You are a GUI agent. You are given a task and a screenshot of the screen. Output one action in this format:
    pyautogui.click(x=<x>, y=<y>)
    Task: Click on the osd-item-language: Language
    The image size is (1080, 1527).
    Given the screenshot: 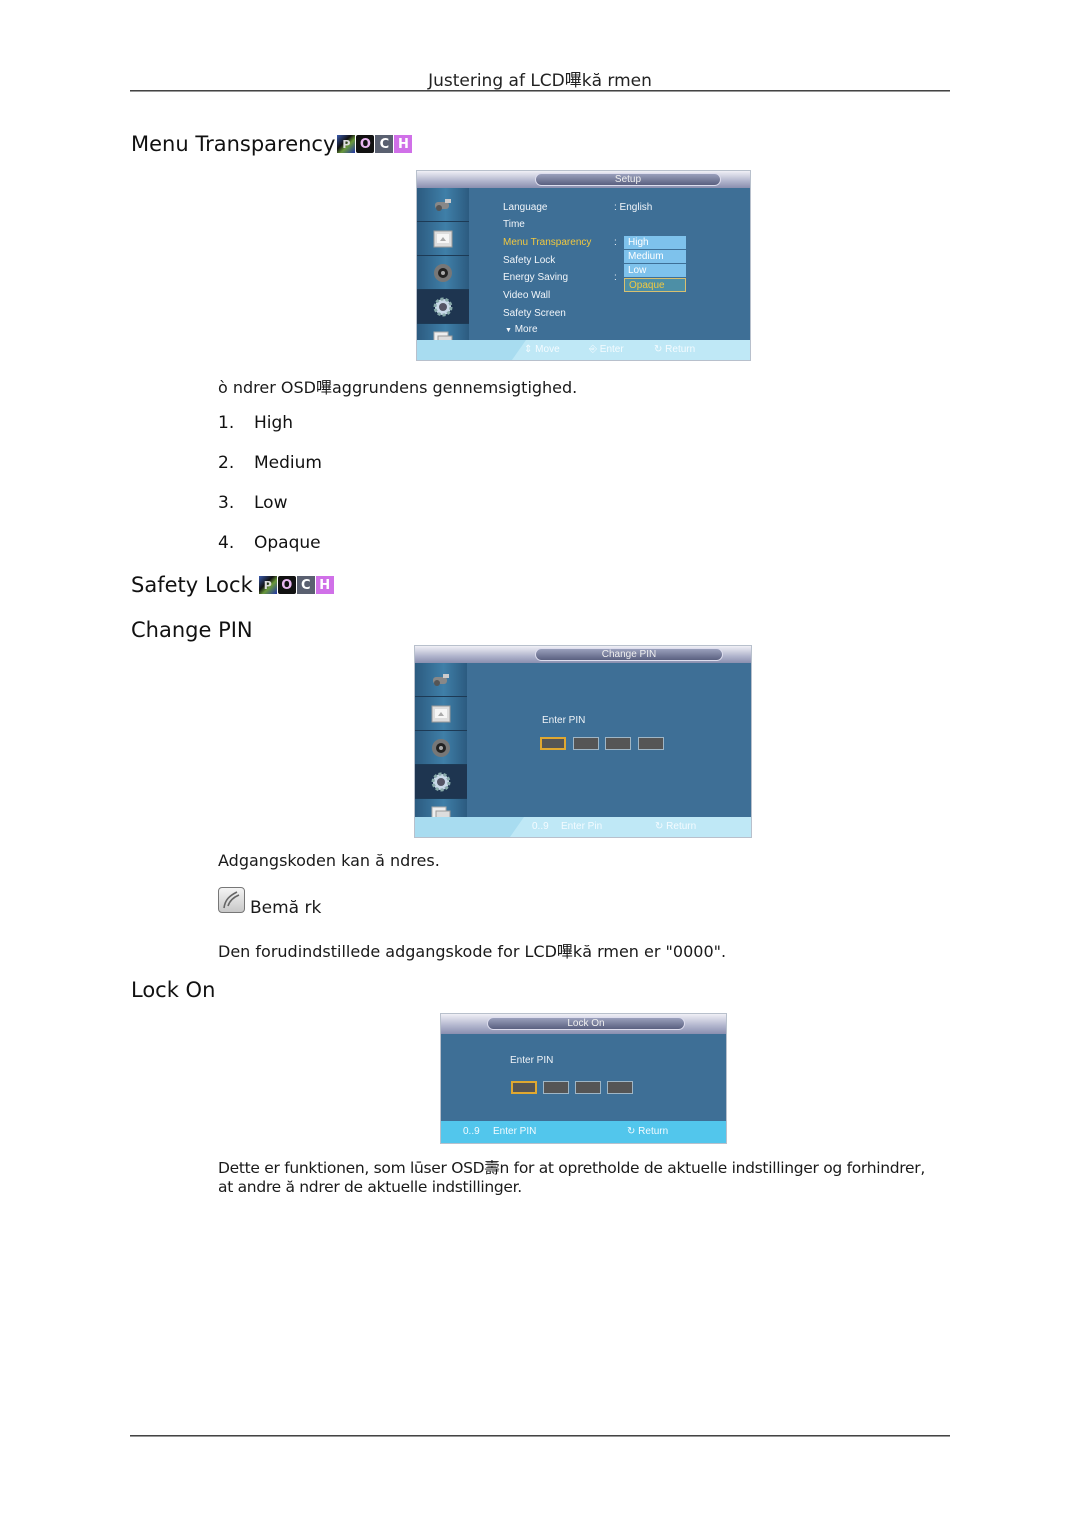 What is the action you would take?
    pyautogui.click(x=525, y=207)
    